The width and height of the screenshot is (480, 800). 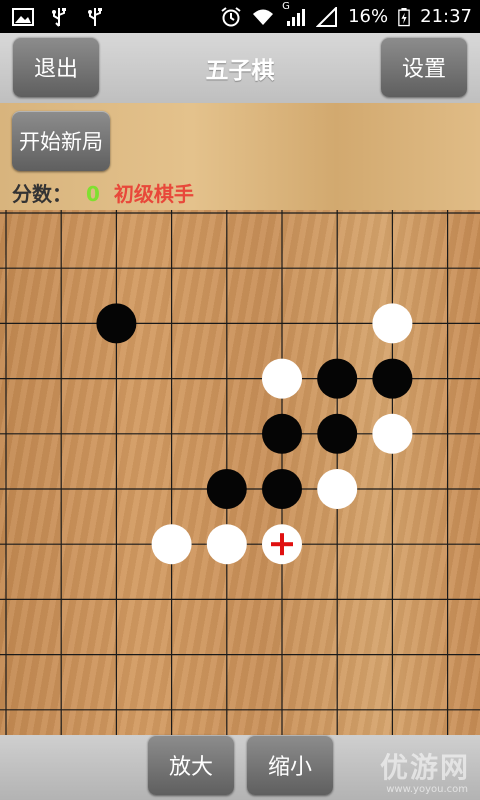 I want to click on status-bar: G 16% 21:37, so click(x=240, y=16).